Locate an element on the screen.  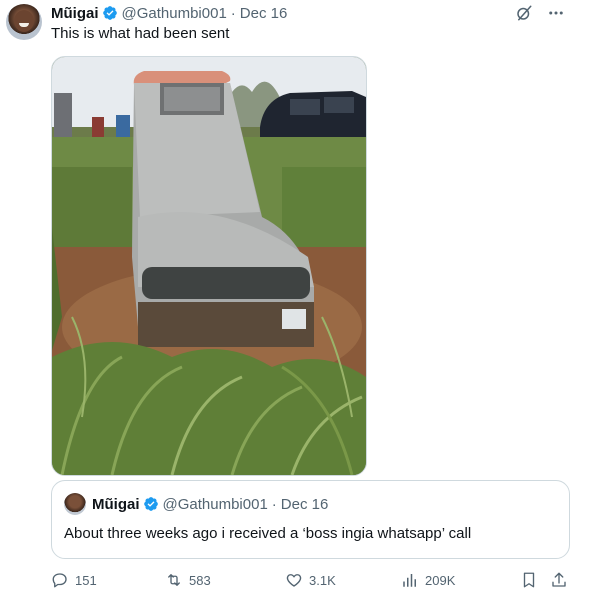
quoted-tweet-date: Dec 16 is located at coordinates (304, 504).